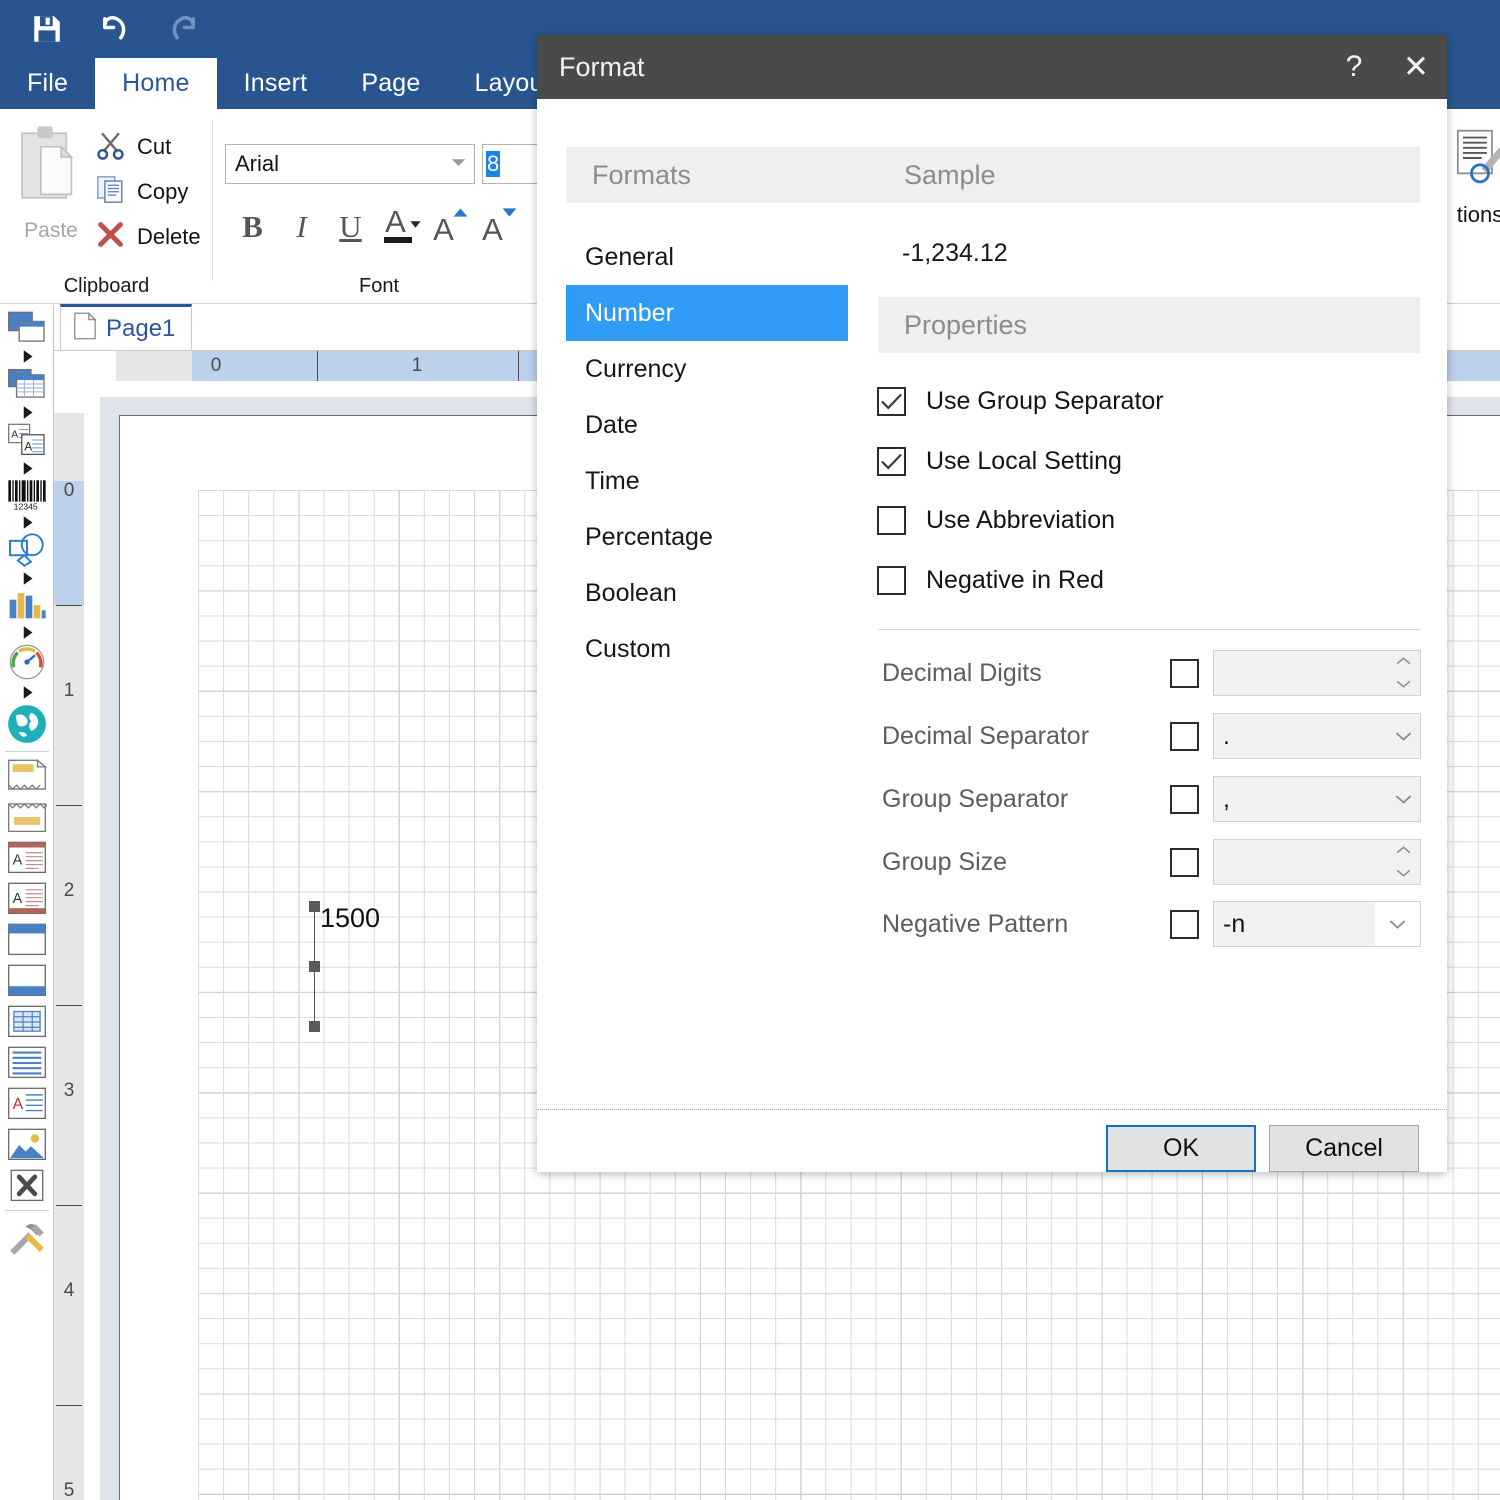 The width and height of the screenshot is (1500, 1500). I want to click on property-spinner-decimal-digits, so click(1317, 673).